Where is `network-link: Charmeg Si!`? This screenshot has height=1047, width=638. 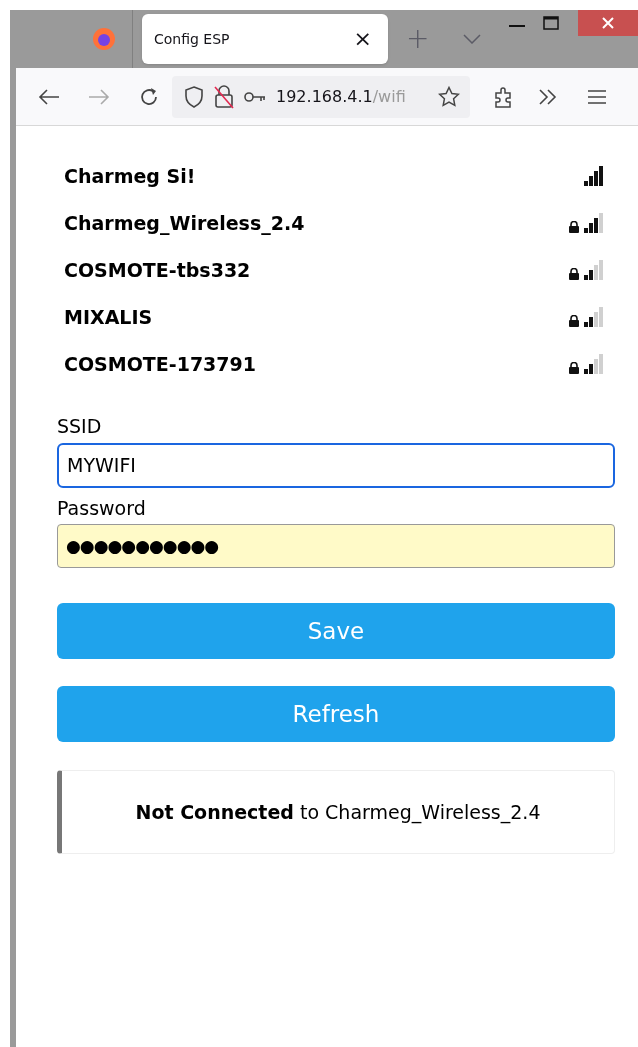 network-link: Charmeg Si! is located at coordinates (323, 176).